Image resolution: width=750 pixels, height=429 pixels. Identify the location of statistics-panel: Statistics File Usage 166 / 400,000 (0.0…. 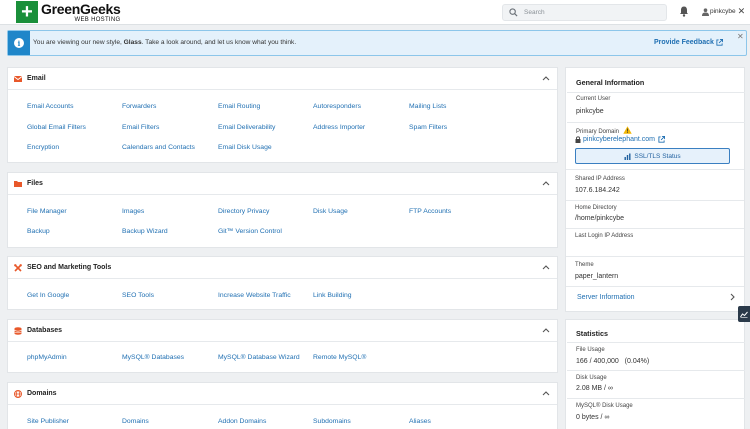
(655, 374).